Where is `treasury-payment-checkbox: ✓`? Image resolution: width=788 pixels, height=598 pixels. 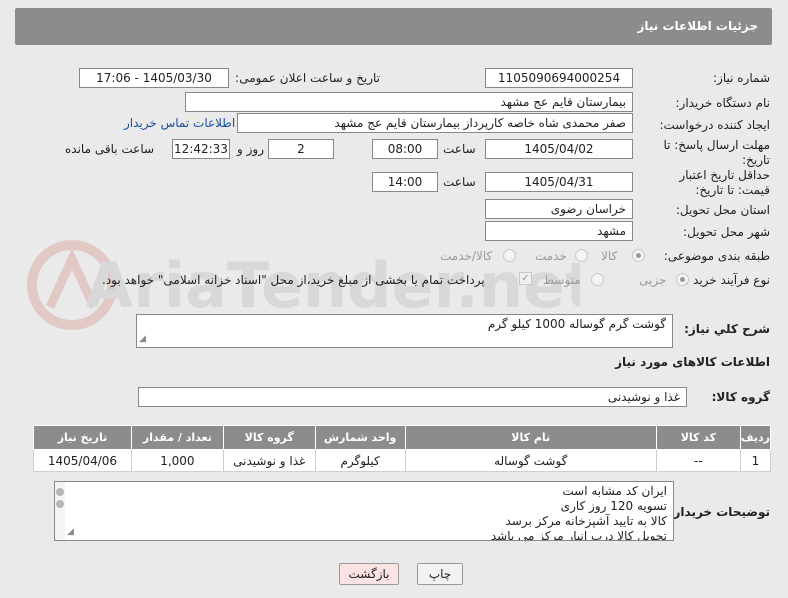
treasury-payment-checkbox: ✓ is located at coordinates (525, 278).